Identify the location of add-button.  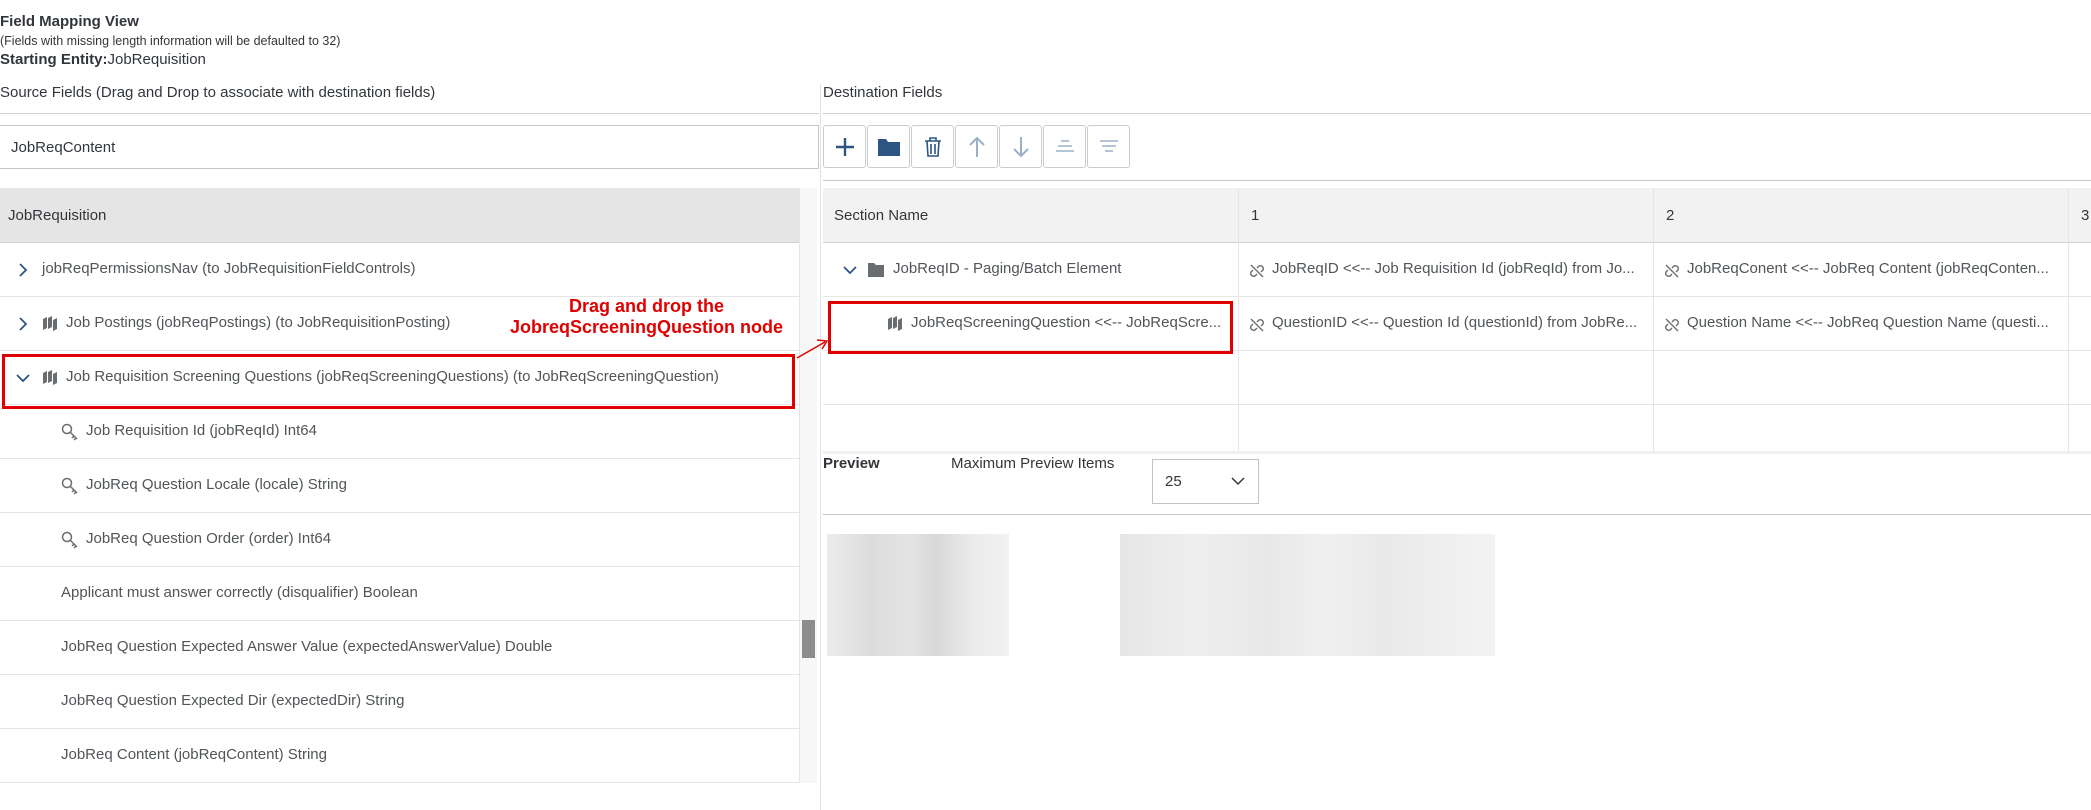
(844, 146).